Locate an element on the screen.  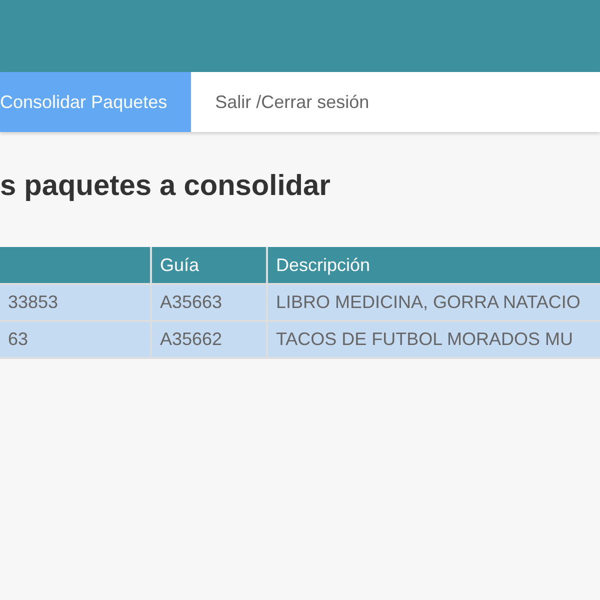
table-cell: LIBRO MEDICINA, GORRA NATACIO is located at coordinates (433, 302).